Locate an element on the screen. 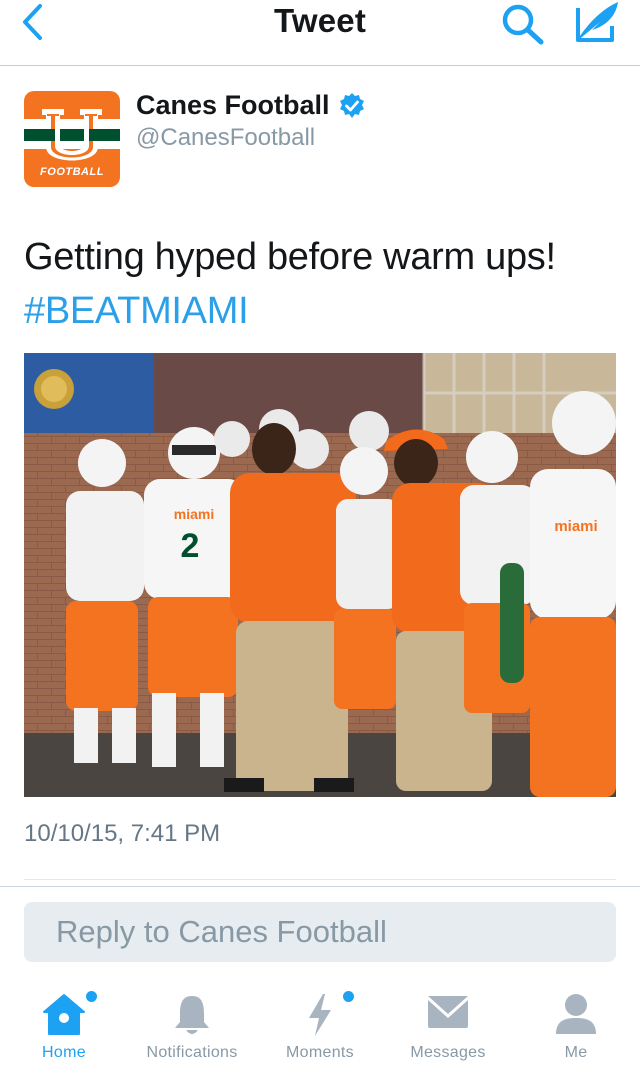  author-name: Canes Football is located at coordinates (233, 105).